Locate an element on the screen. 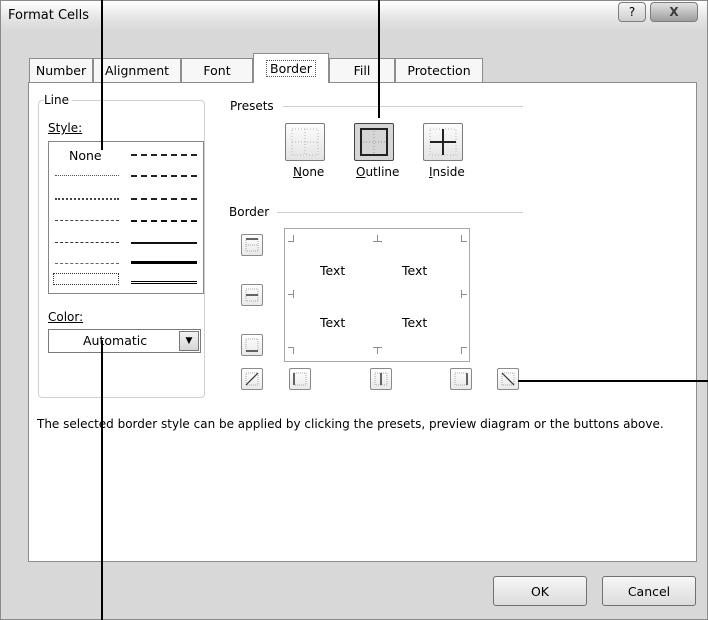  tab-number: Number is located at coordinates (61, 70).